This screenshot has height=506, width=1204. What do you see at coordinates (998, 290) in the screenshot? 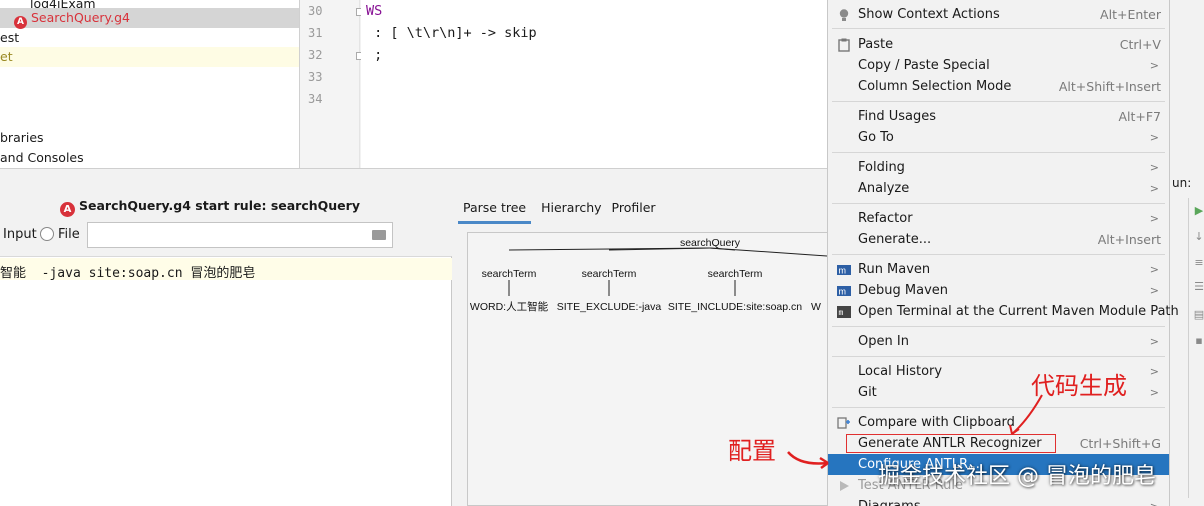
I see `menu-item-debug-maven: m Debug Maven >` at bounding box center [998, 290].